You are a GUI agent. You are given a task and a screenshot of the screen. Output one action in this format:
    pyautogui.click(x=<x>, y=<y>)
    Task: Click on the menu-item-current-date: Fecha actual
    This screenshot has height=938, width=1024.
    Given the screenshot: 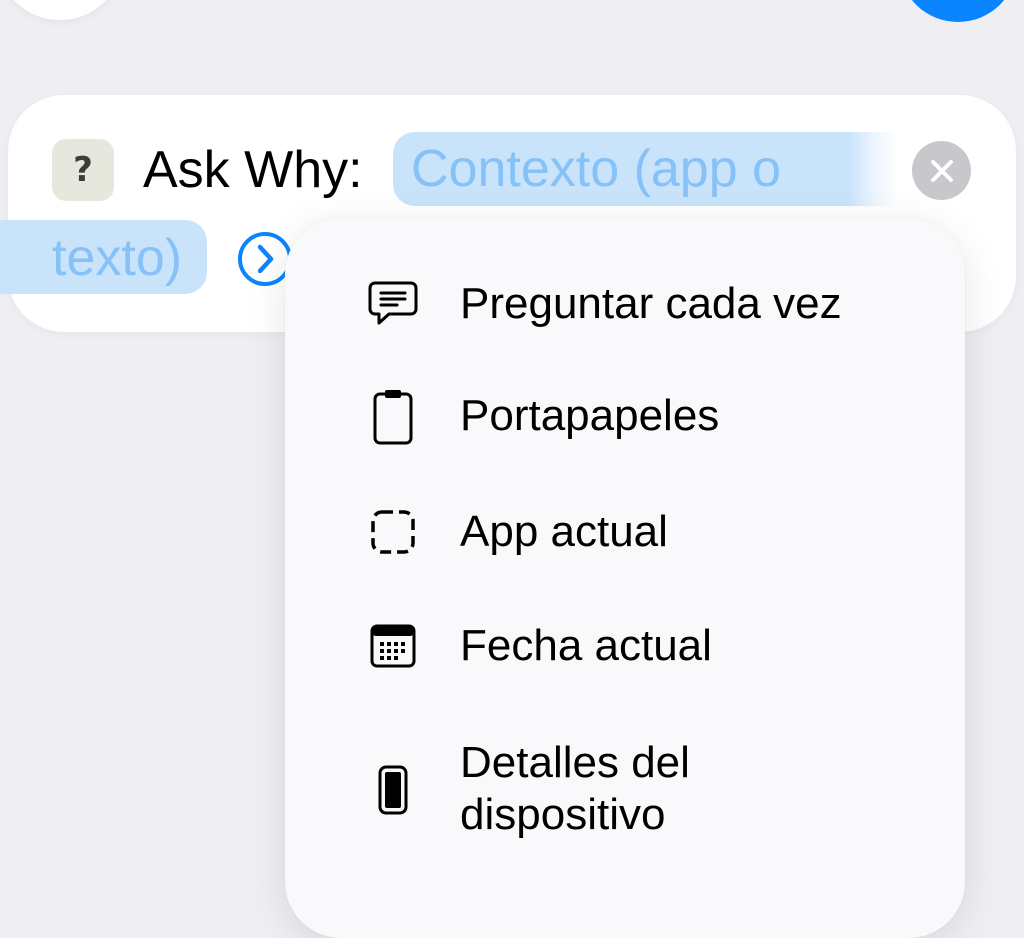 What is the action you would take?
    pyautogui.click(x=625, y=648)
    